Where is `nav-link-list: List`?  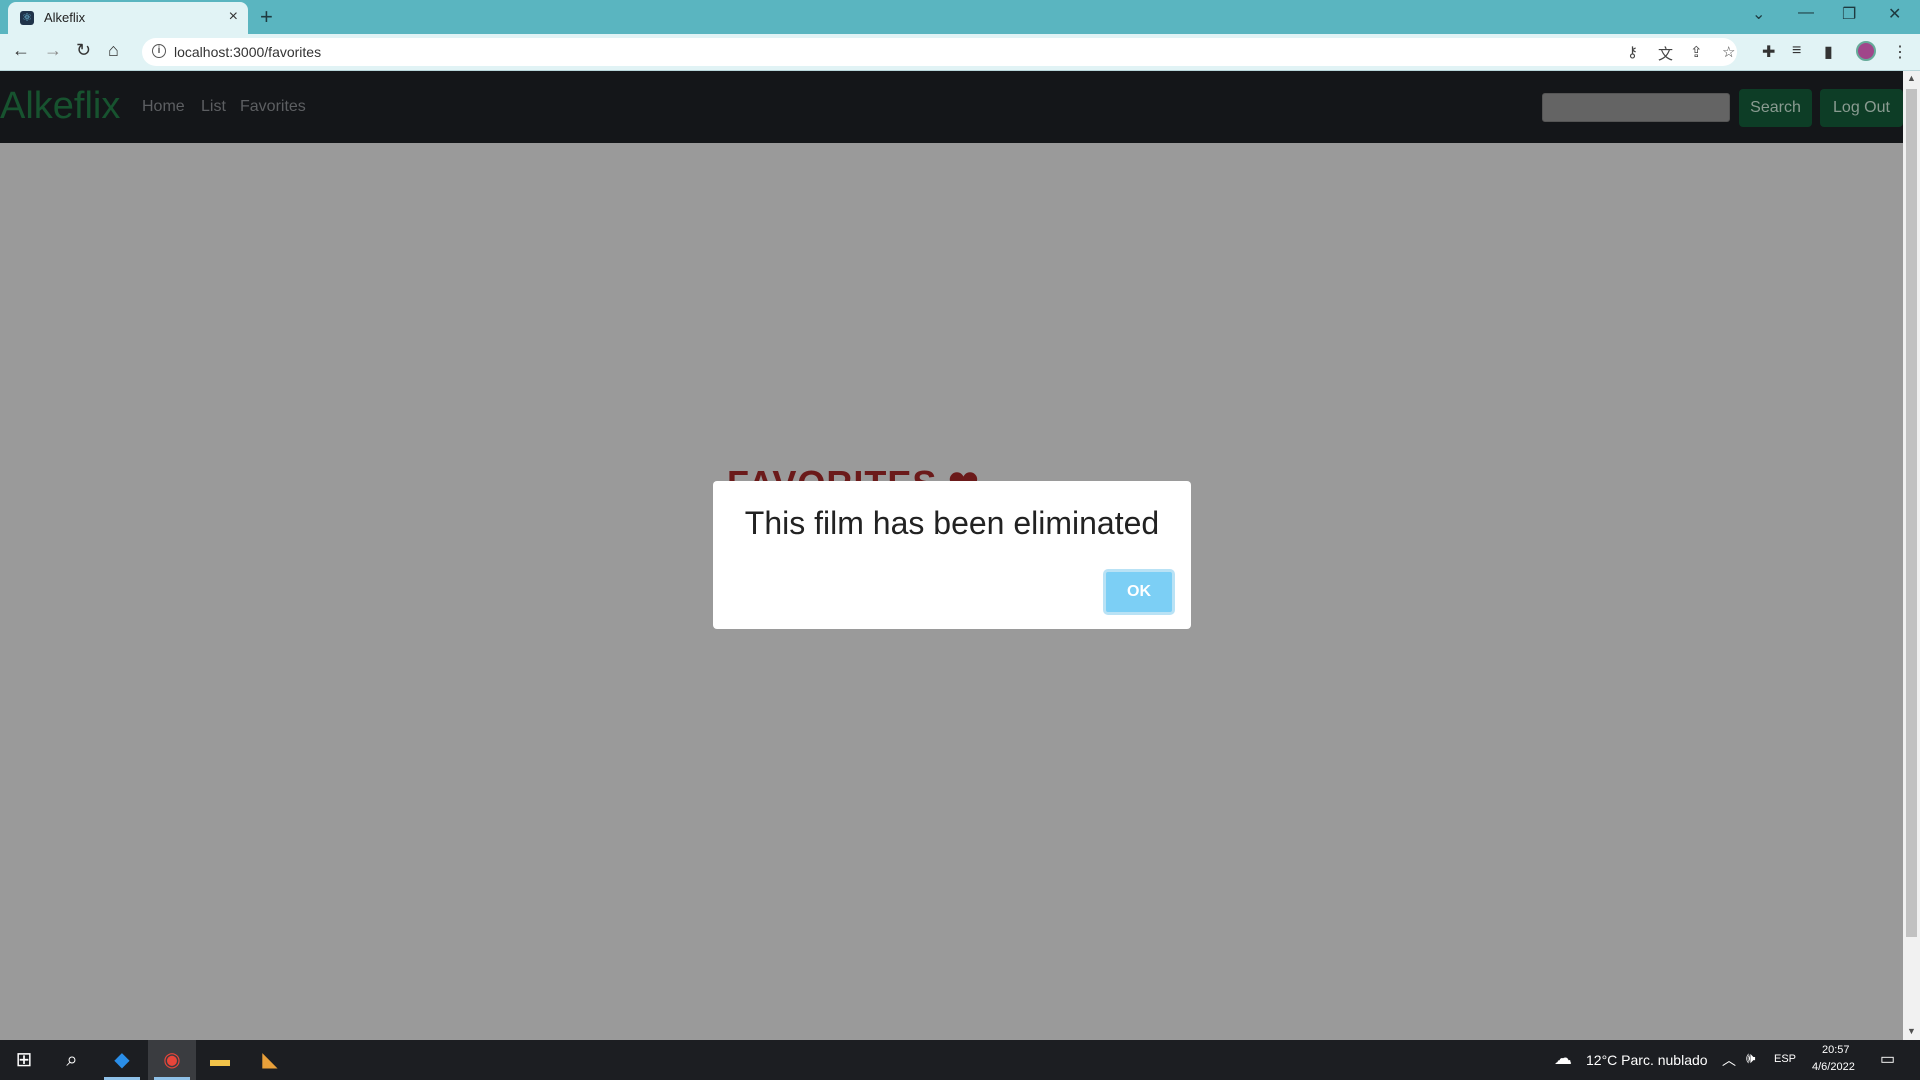
nav-link-list: List is located at coordinates (213, 107).